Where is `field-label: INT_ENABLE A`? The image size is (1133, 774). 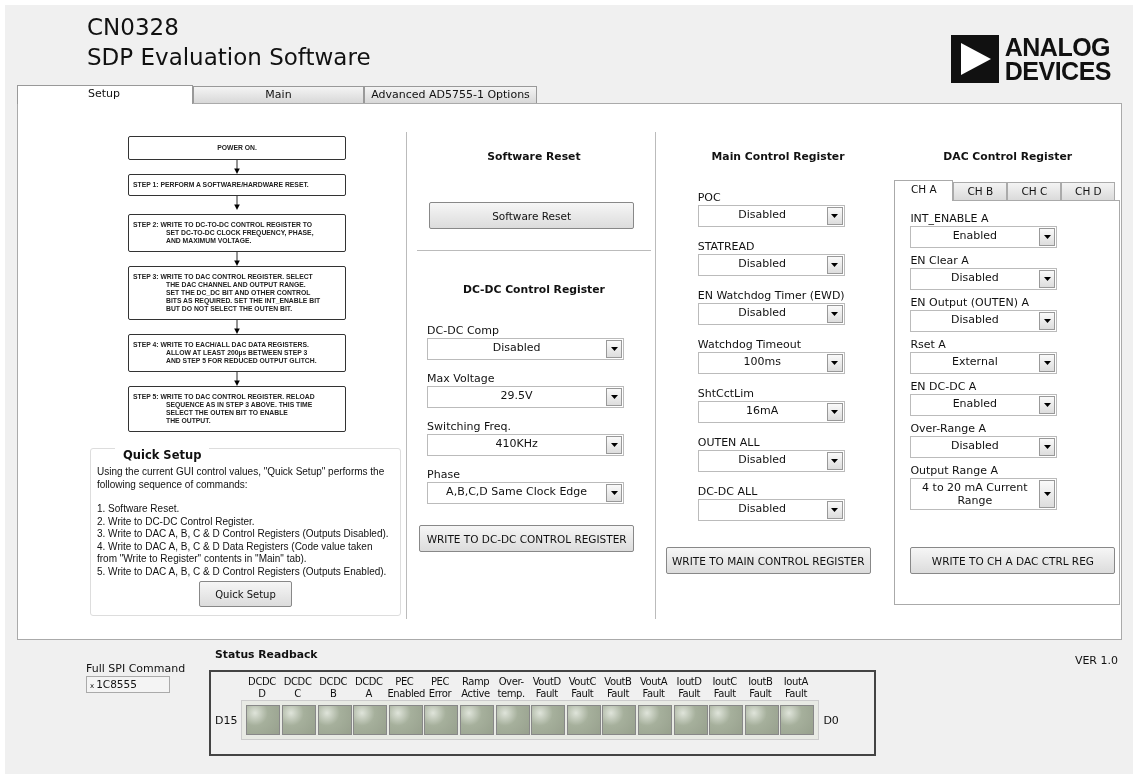 field-label: INT_ENABLE A is located at coordinates (950, 219).